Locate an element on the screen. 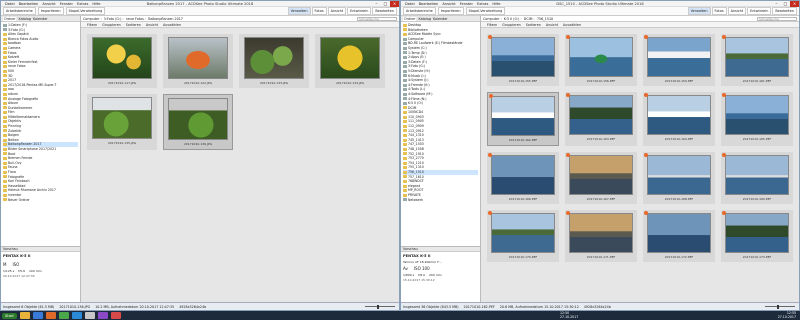 This screenshot has height=320, width=800. acdsee-icon is located at coordinates (76, 315).